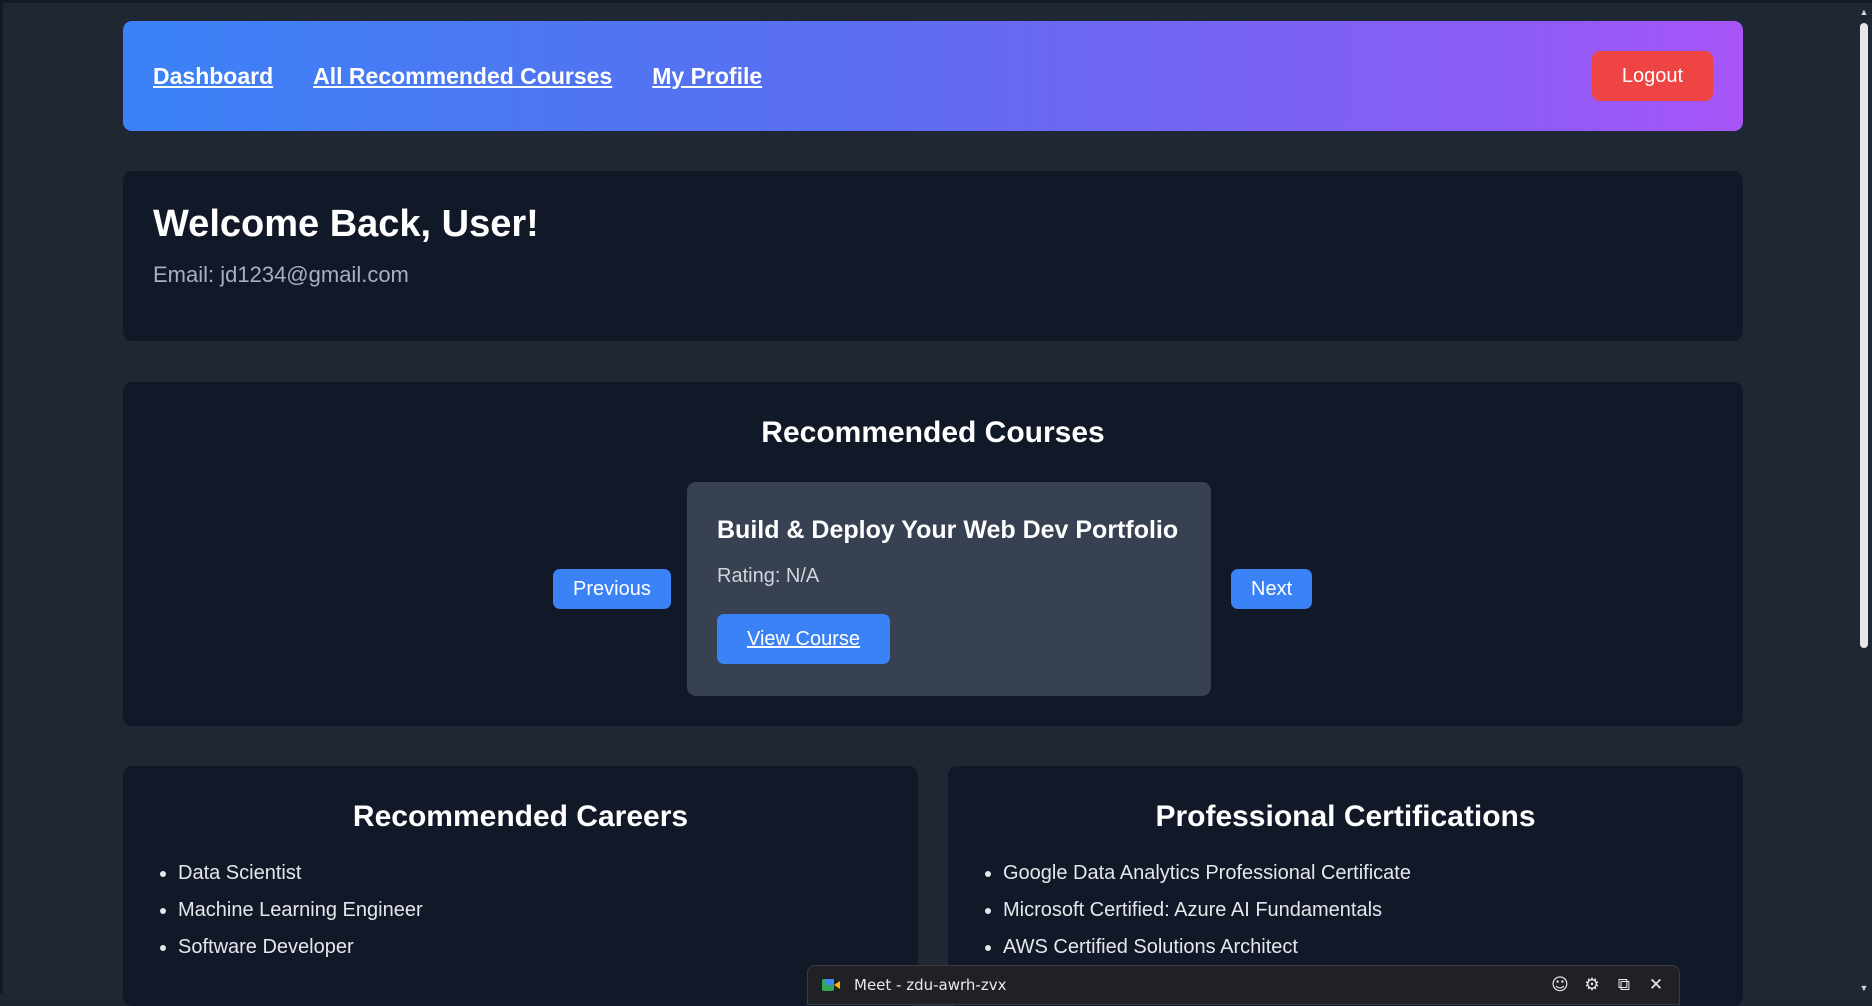 This screenshot has width=1872, height=1006. I want to click on google-meet-icon, so click(832, 985).